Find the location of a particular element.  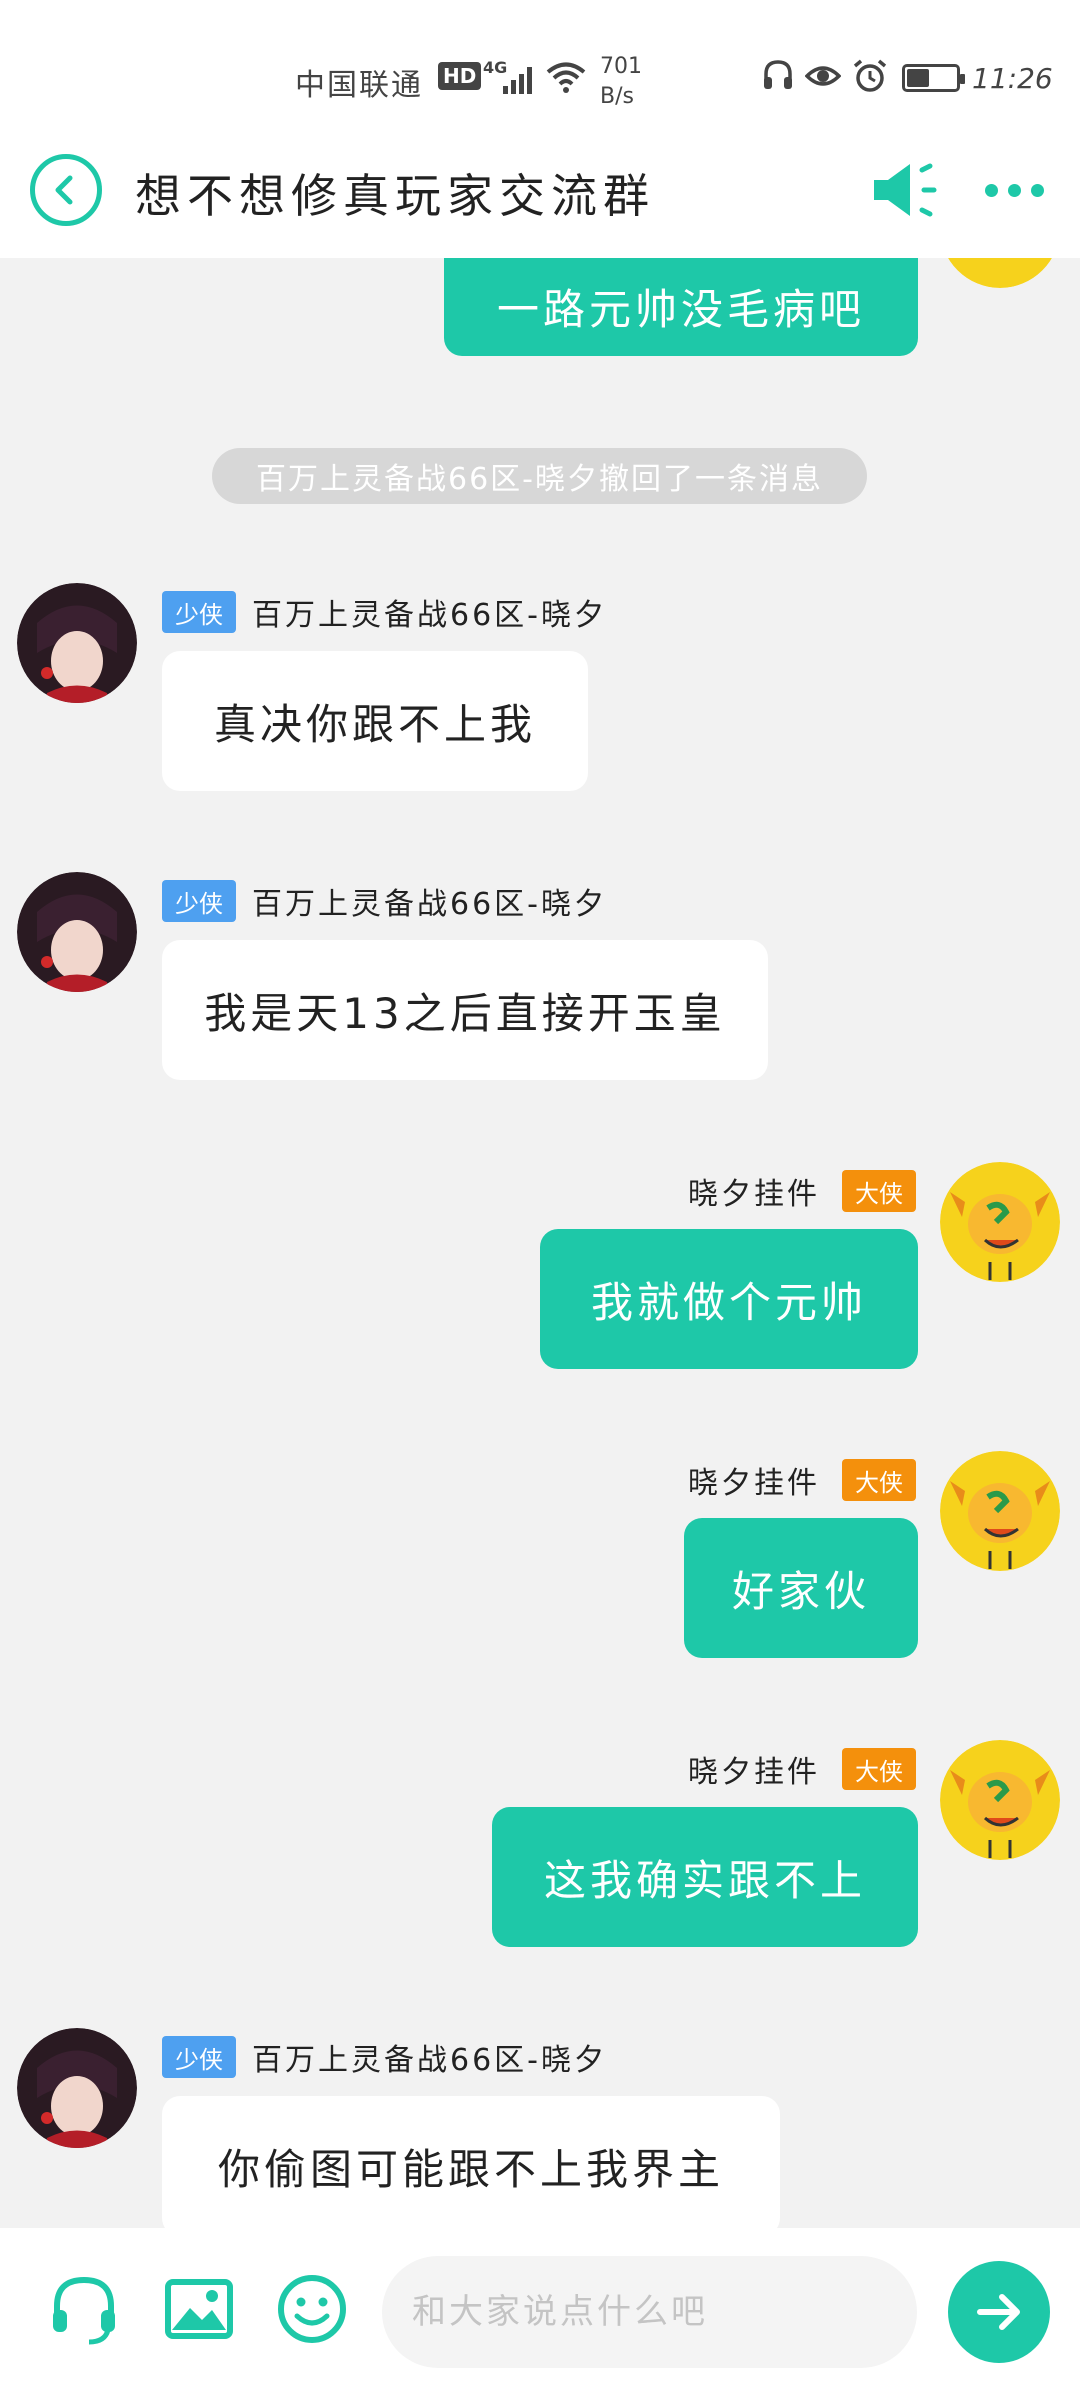

send-arrow-icon is located at coordinates (998, 2312).